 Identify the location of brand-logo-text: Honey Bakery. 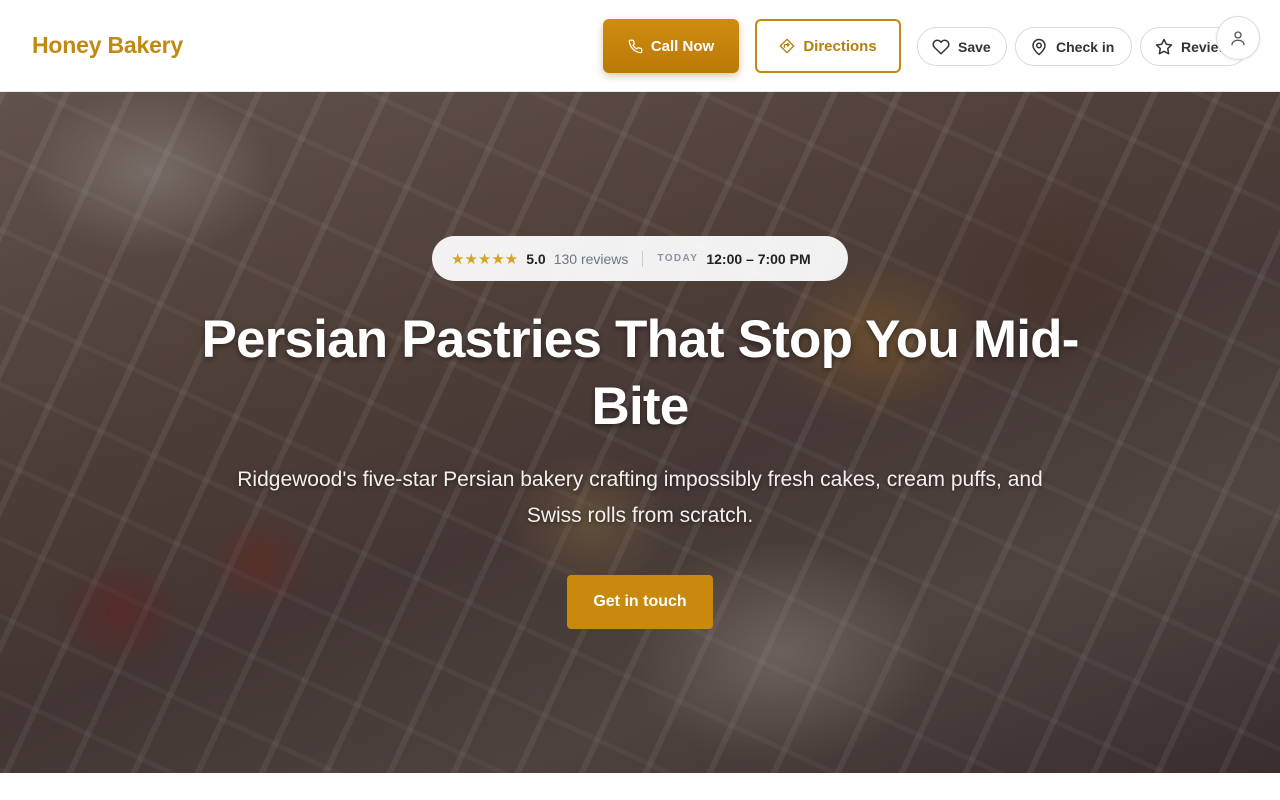
(107, 45).